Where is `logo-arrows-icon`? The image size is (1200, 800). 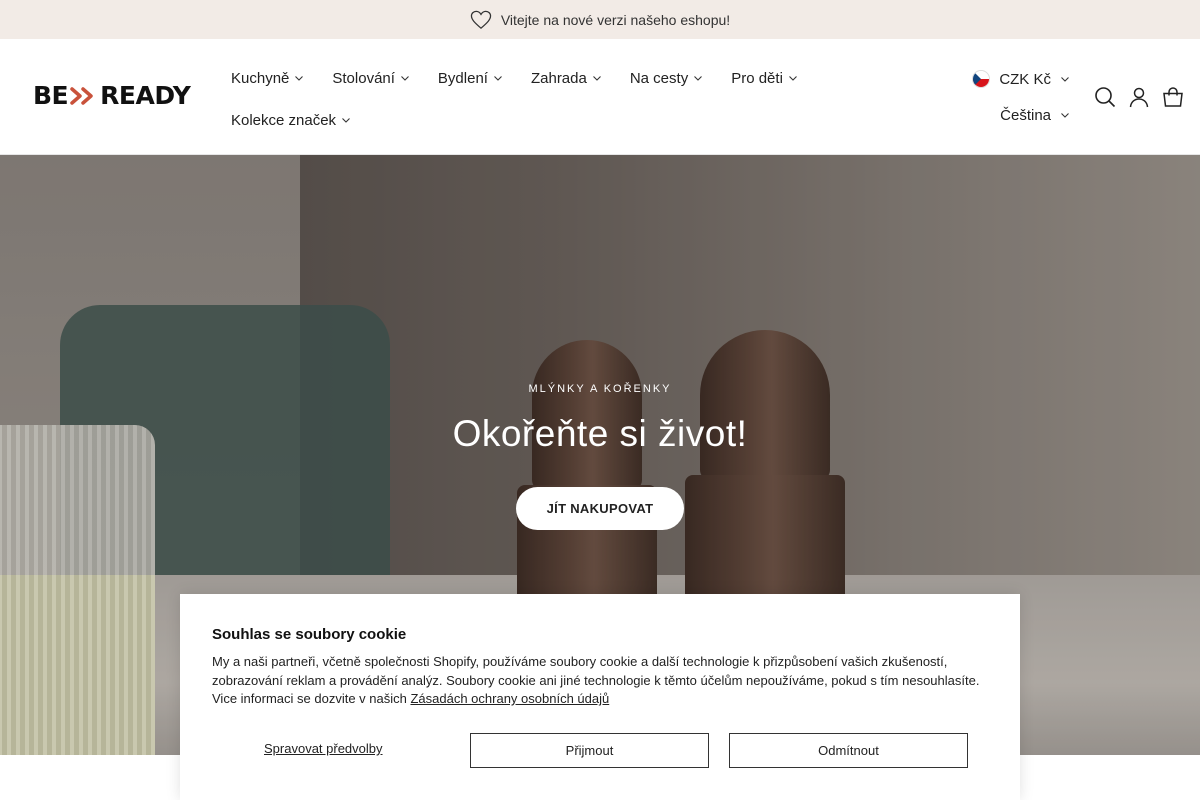 logo-arrows-icon is located at coordinates (81, 96).